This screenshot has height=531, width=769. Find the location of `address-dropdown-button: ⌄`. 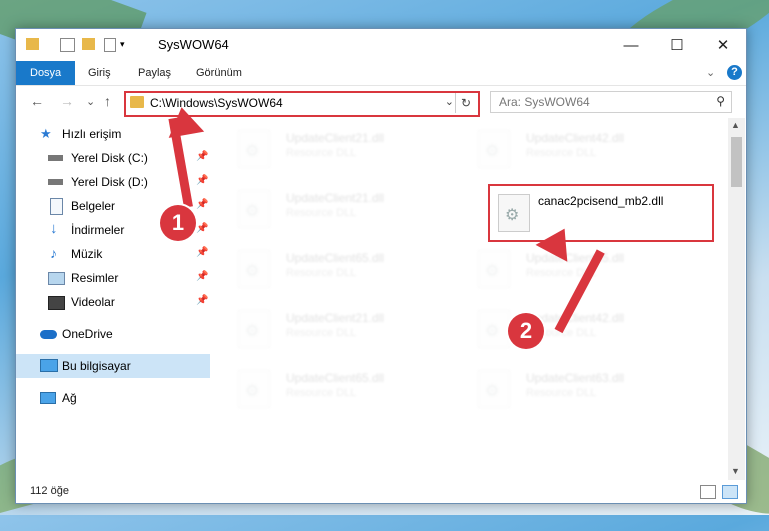

address-dropdown-button: ⌄ is located at coordinates (449, 101).